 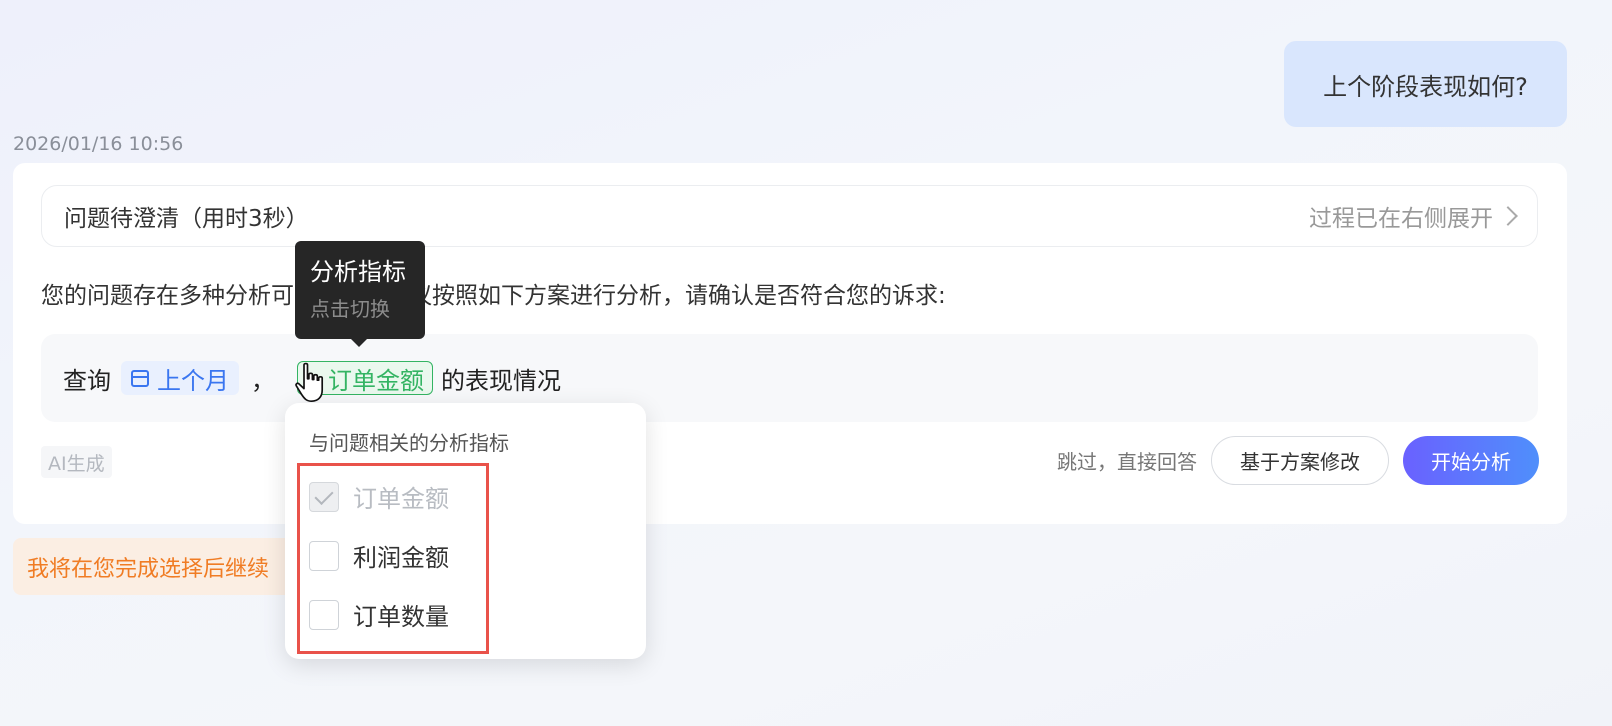 What do you see at coordinates (76, 462) in the screenshot?
I see `ai-generated-badge: AI生成` at bounding box center [76, 462].